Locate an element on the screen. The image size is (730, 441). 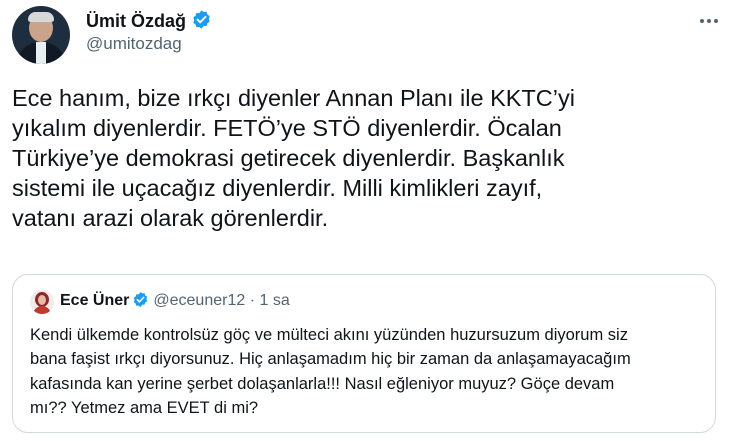
quoted-avatar-body is located at coordinates (42, 310).